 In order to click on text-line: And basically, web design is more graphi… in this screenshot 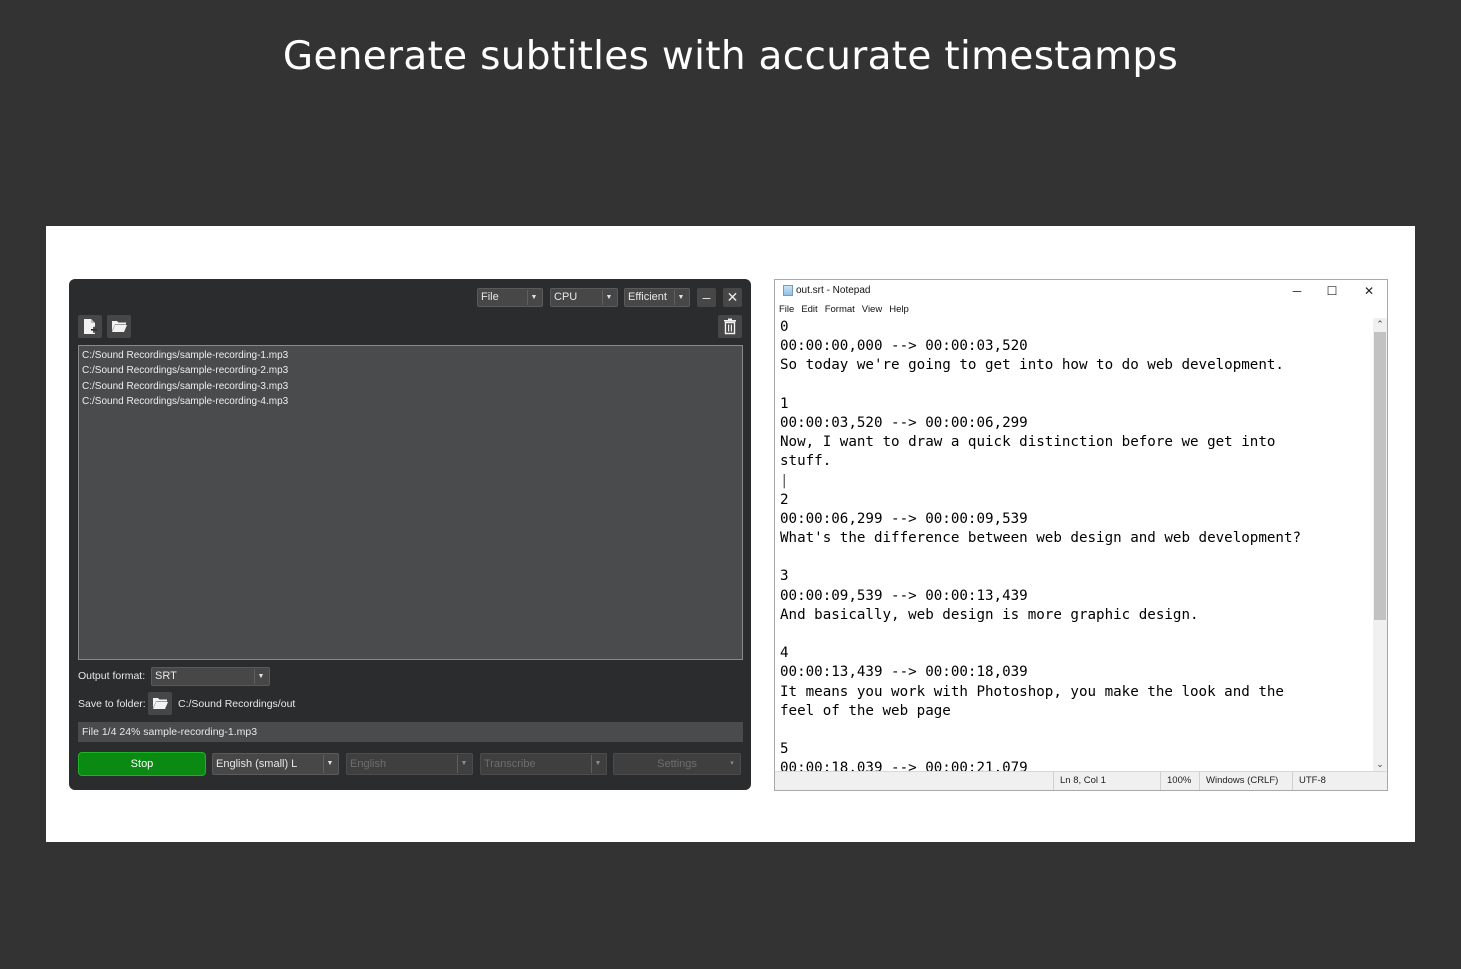, I will do `click(989, 614)`.